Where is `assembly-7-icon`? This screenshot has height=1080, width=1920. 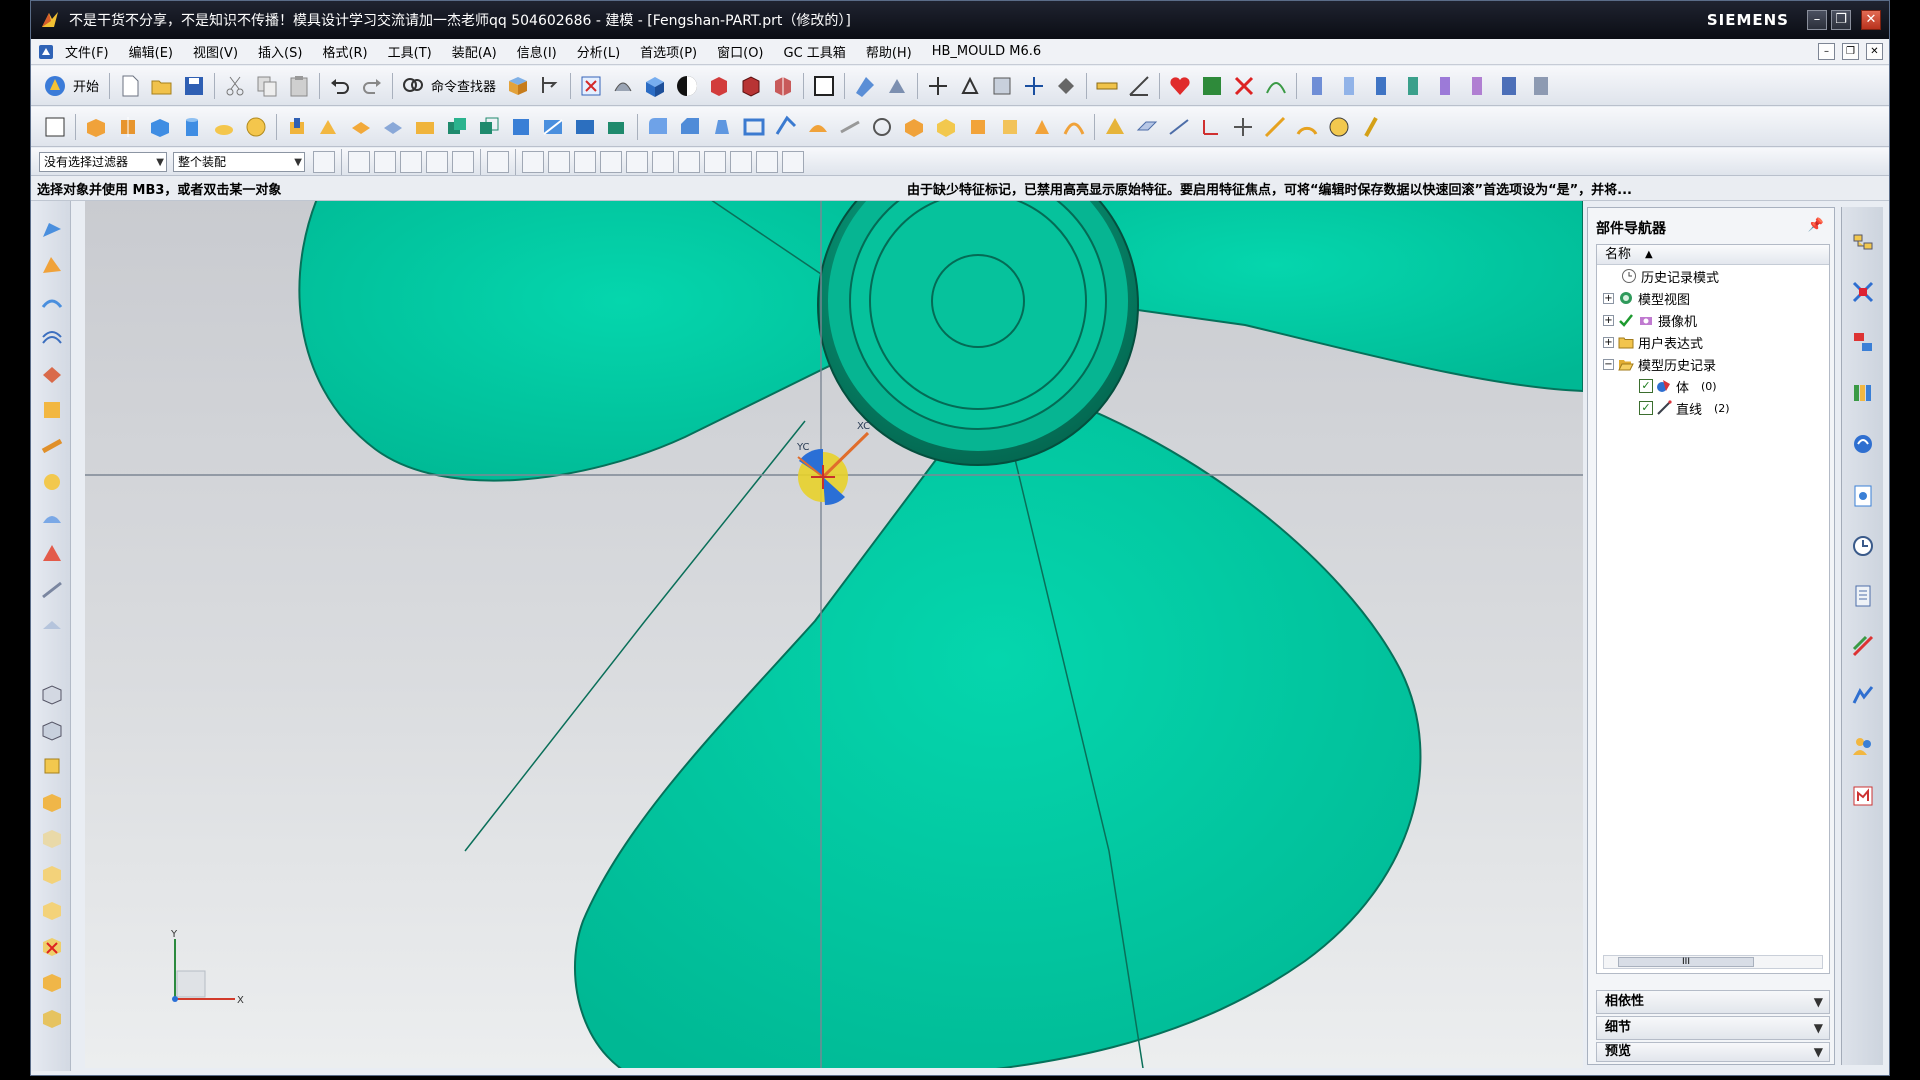 assembly-7-icon is located at coordinates (52, 910).